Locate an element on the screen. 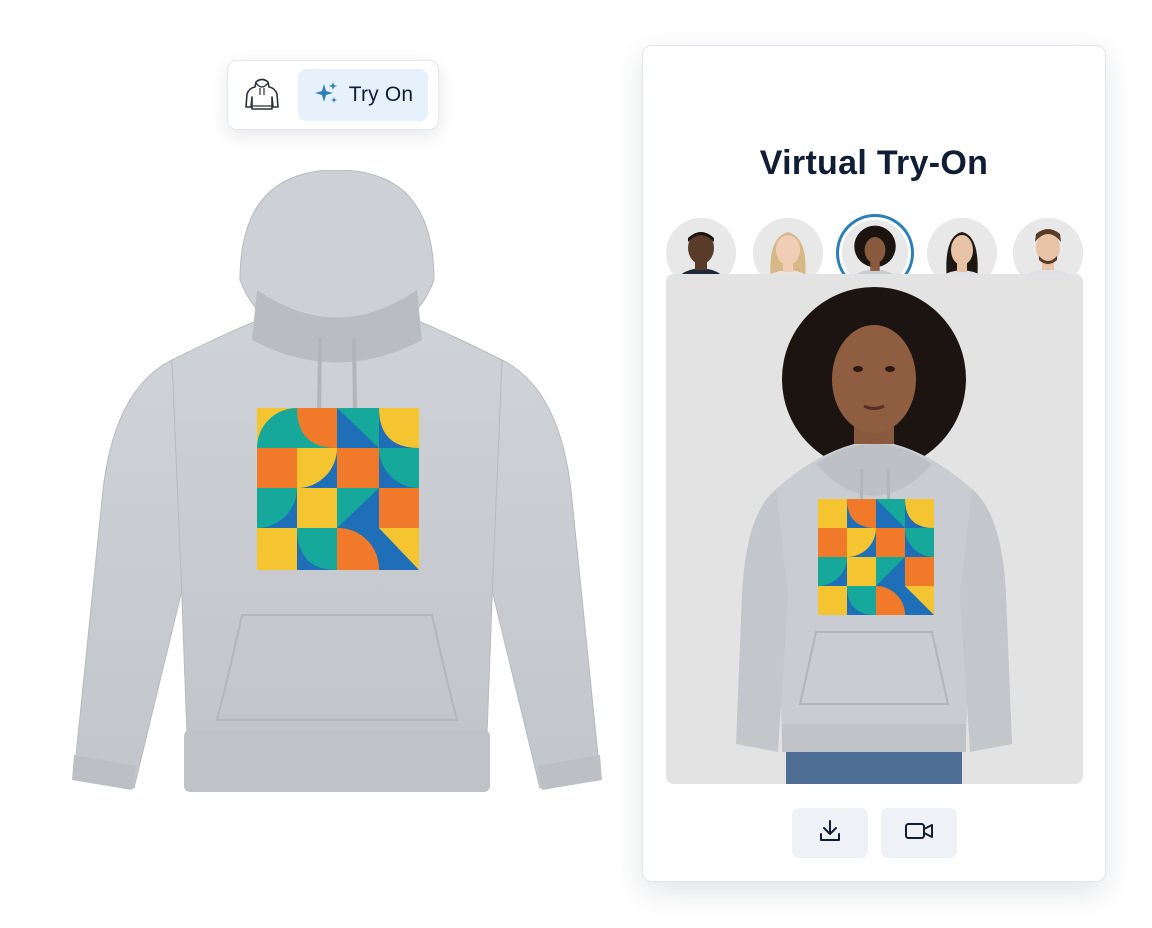 This screenshot has width=1152, height=928. panel-title: Virtual Try-On is located at coordinates (874, 163).